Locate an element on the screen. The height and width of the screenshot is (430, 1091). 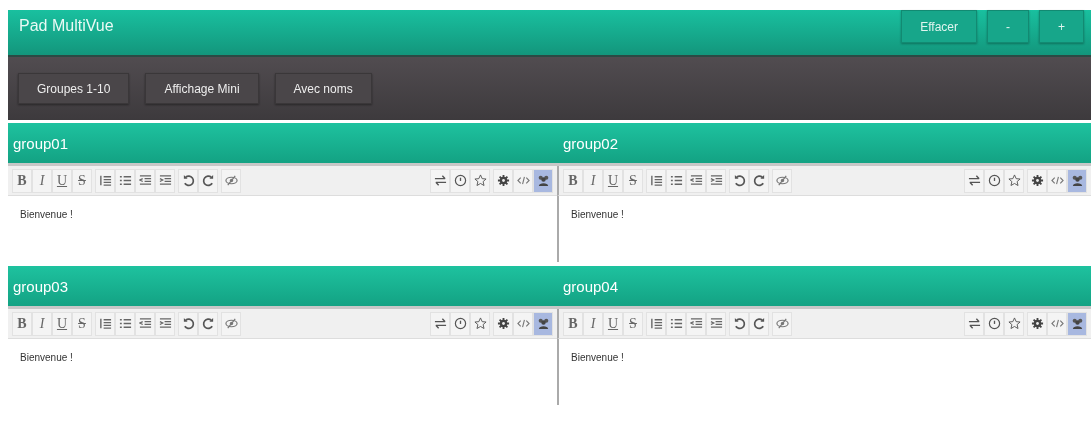
app-title: Pad MultiVue is located at coordinates (66, 26).